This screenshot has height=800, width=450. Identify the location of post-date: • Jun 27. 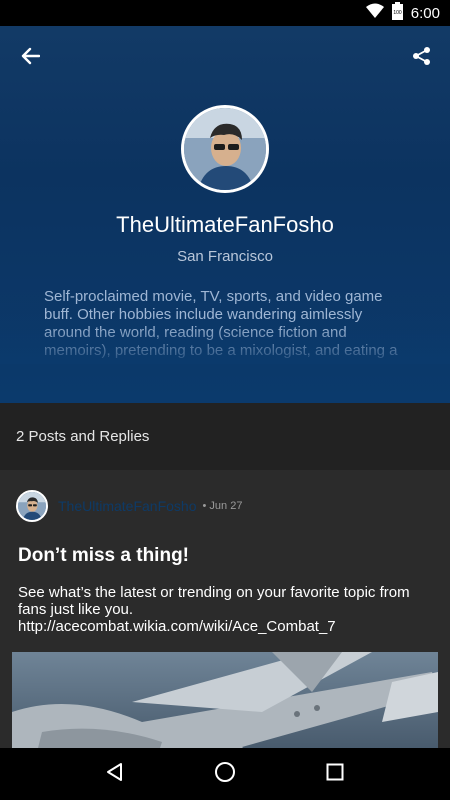
(222, 506).